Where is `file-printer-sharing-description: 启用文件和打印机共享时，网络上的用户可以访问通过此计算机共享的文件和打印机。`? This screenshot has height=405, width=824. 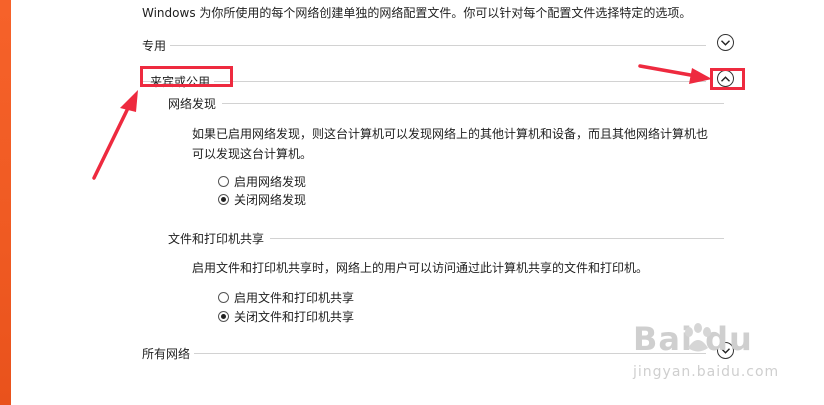 file-printer-sharing-description: 启用文件和打印机共享时，网络上的用户可以访问通过此计算机共享的文件和打印机。 is located at coordinates (420, 268).